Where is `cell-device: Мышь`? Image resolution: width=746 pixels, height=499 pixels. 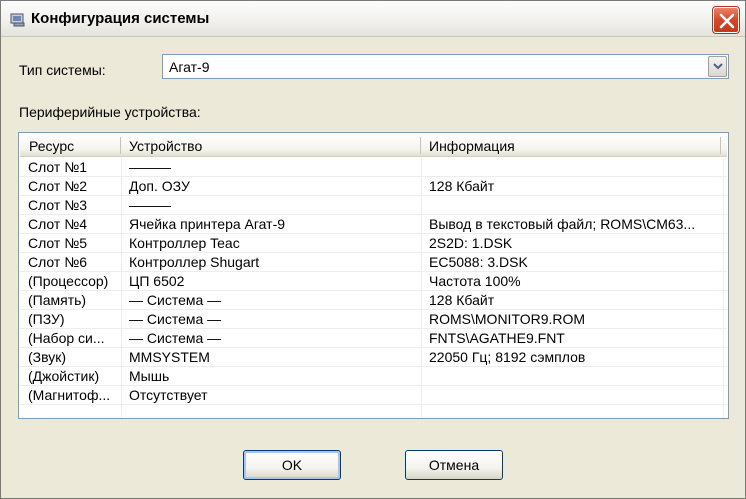 cell-device: Мышь is located at coordinates (149, 376).